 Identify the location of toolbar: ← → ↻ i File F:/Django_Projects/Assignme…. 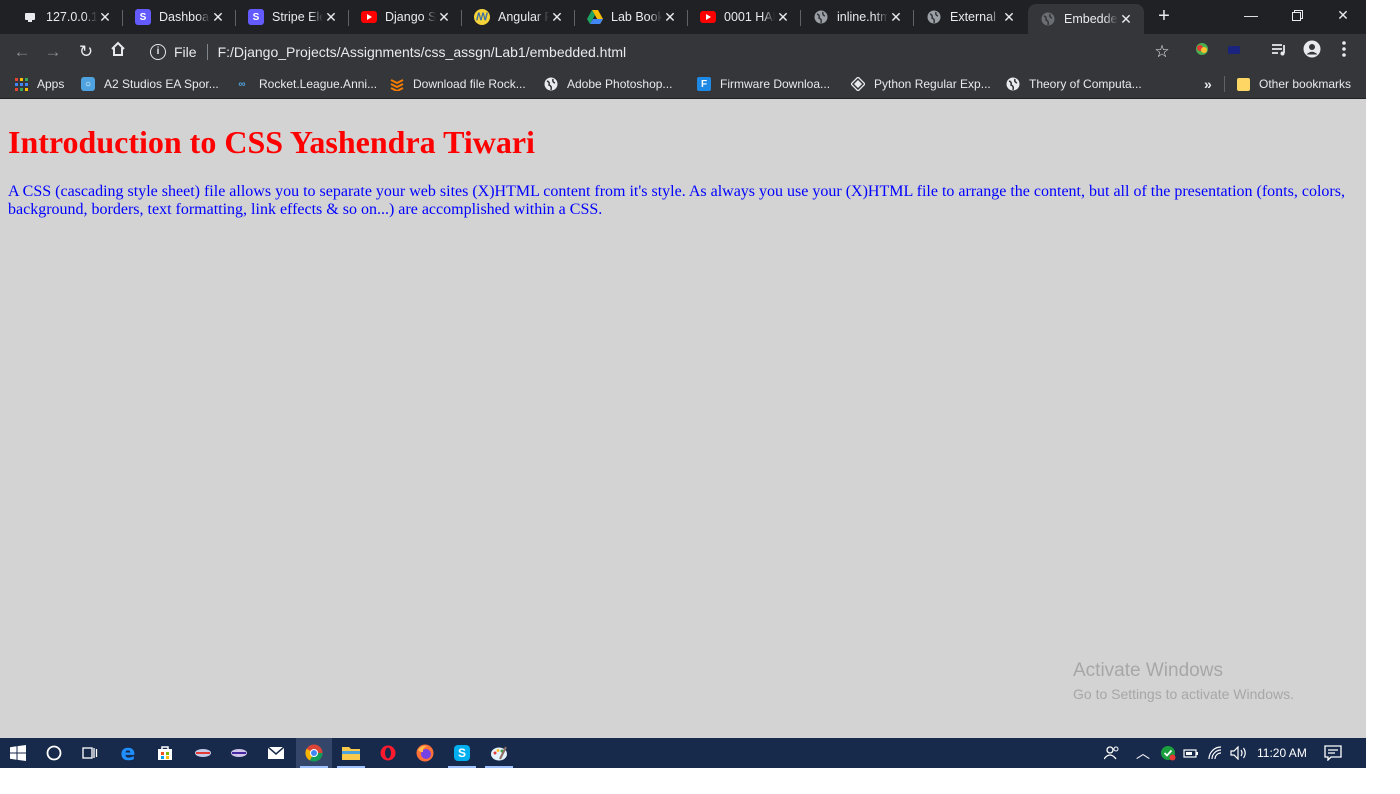
(683, 52).